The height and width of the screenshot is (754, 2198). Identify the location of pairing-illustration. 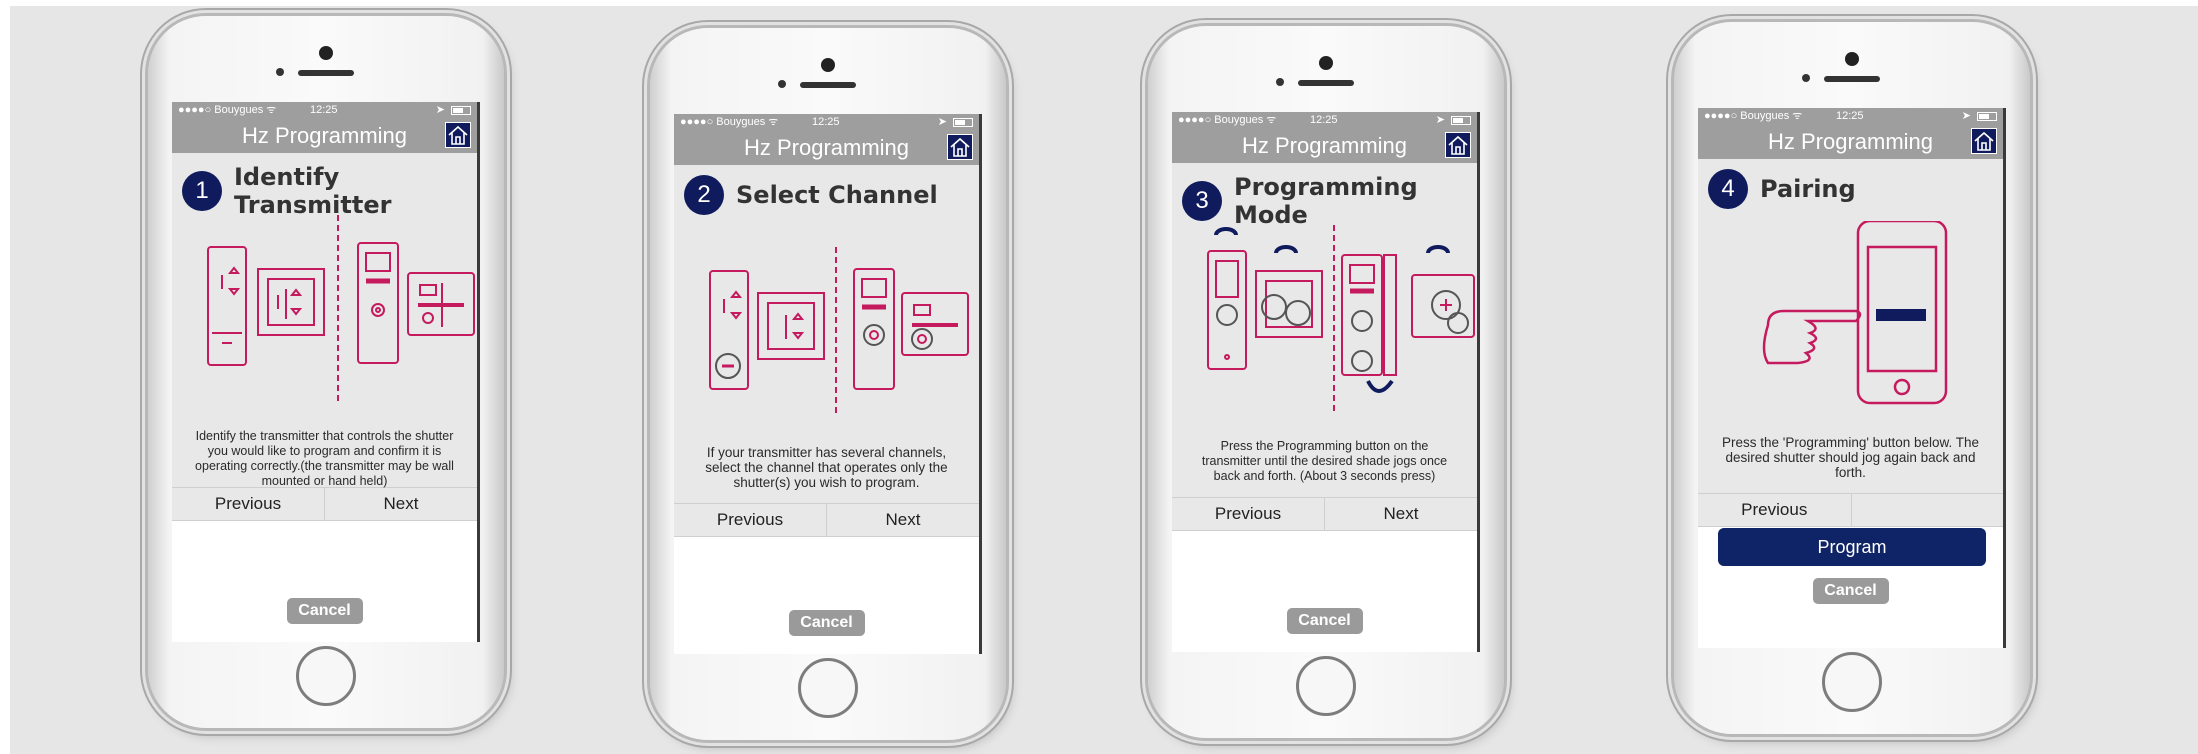
(1850, 326).